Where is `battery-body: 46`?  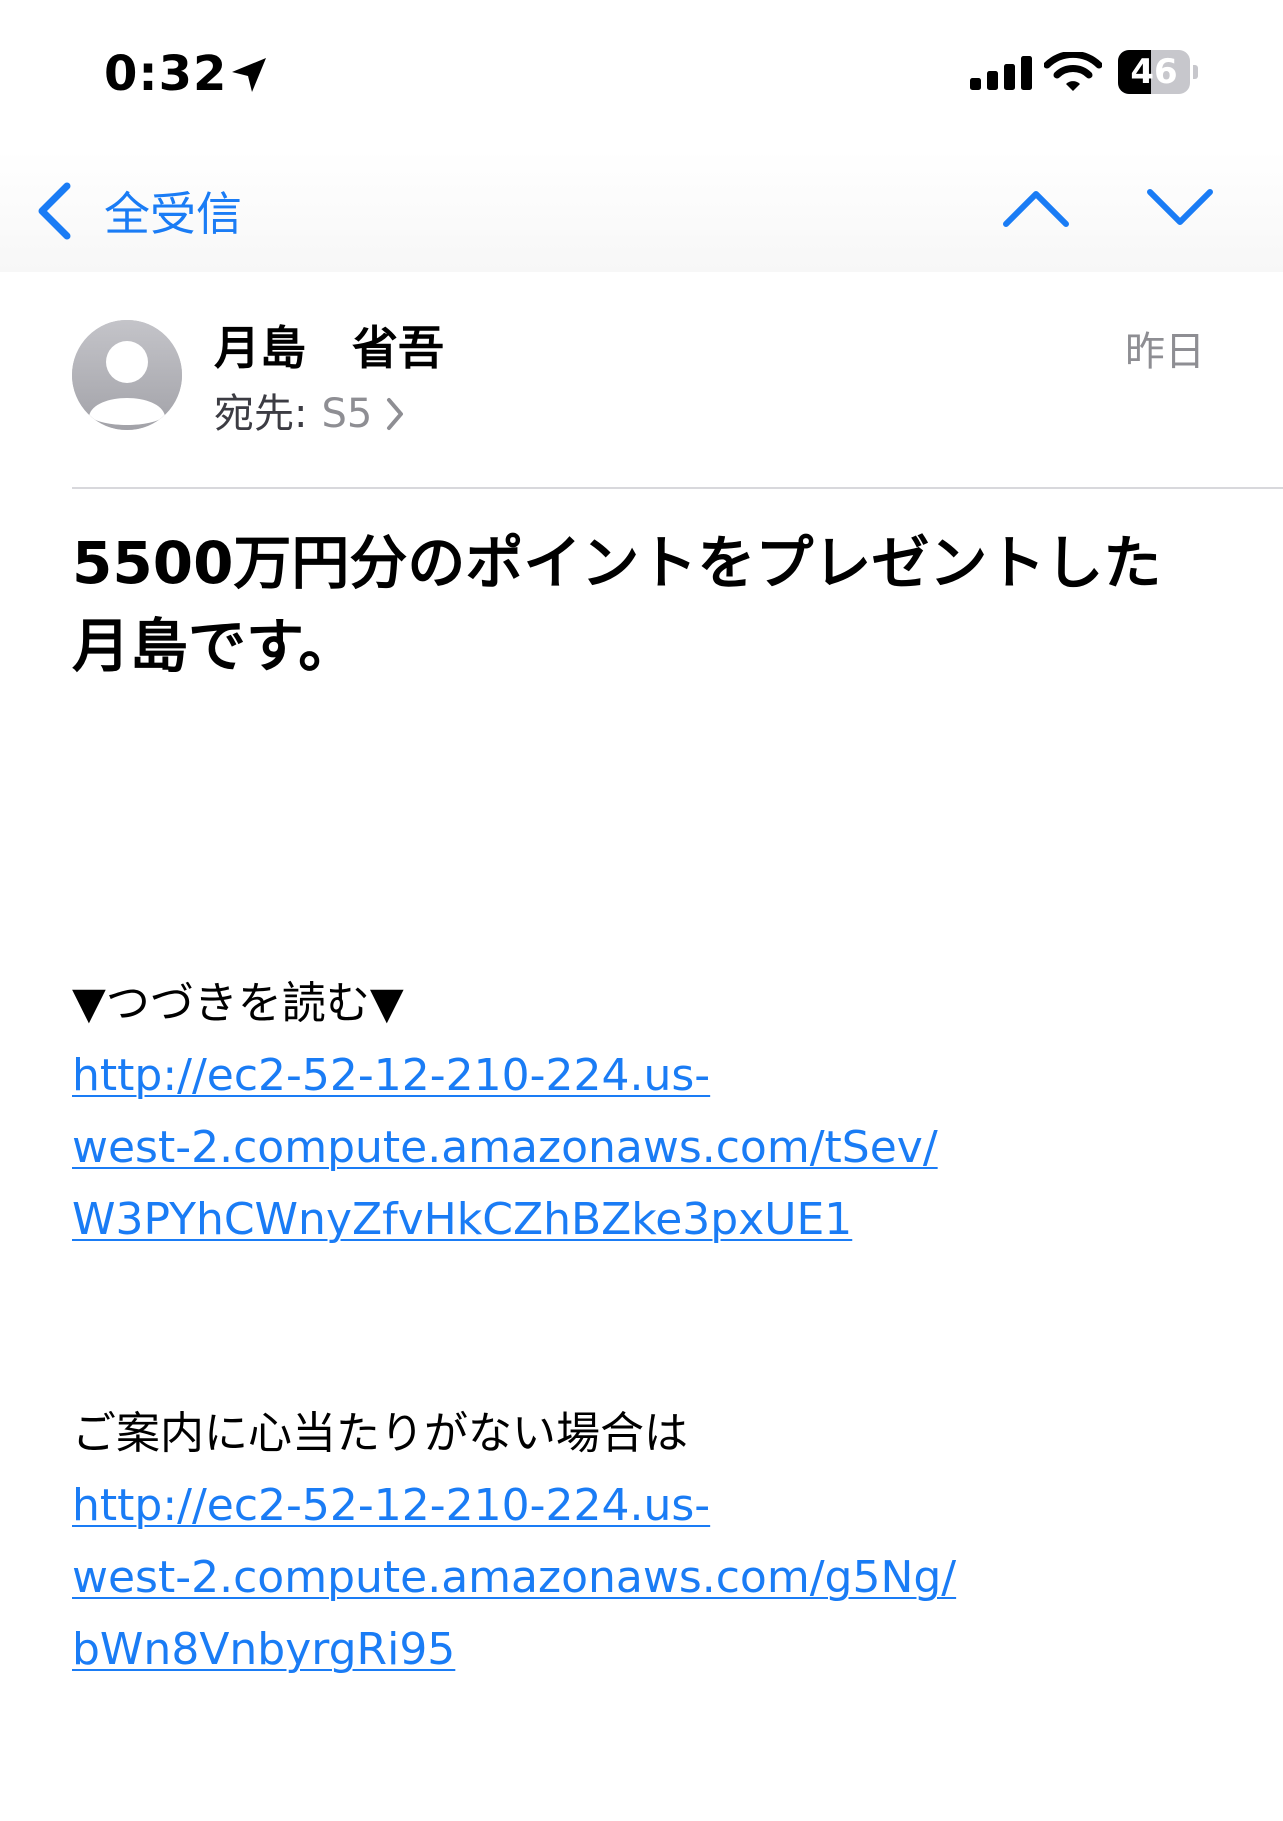 battery-body: 46 is located at coordinates (1154, 72).